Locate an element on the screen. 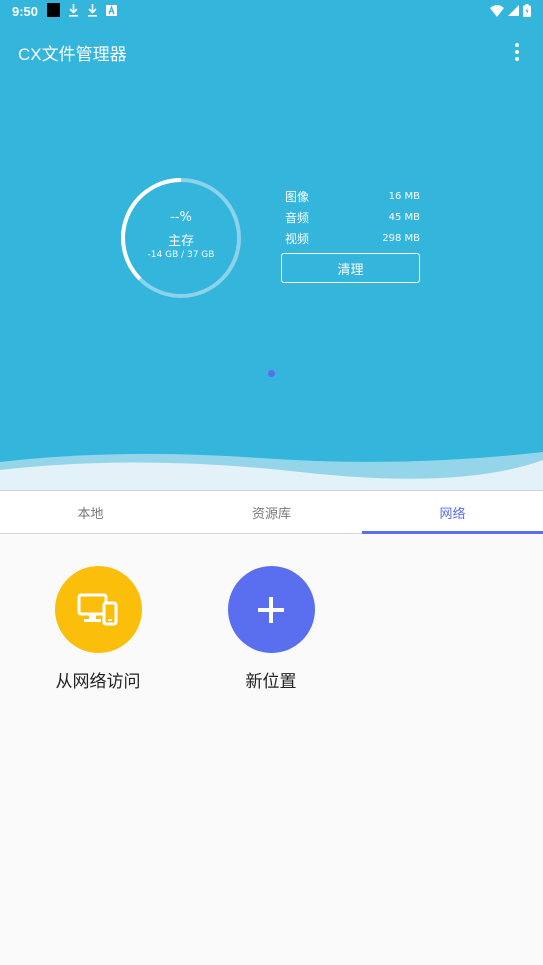 This screenshot has width=543, height=965. page-indicator-dot is located at coordinates (271, 373).